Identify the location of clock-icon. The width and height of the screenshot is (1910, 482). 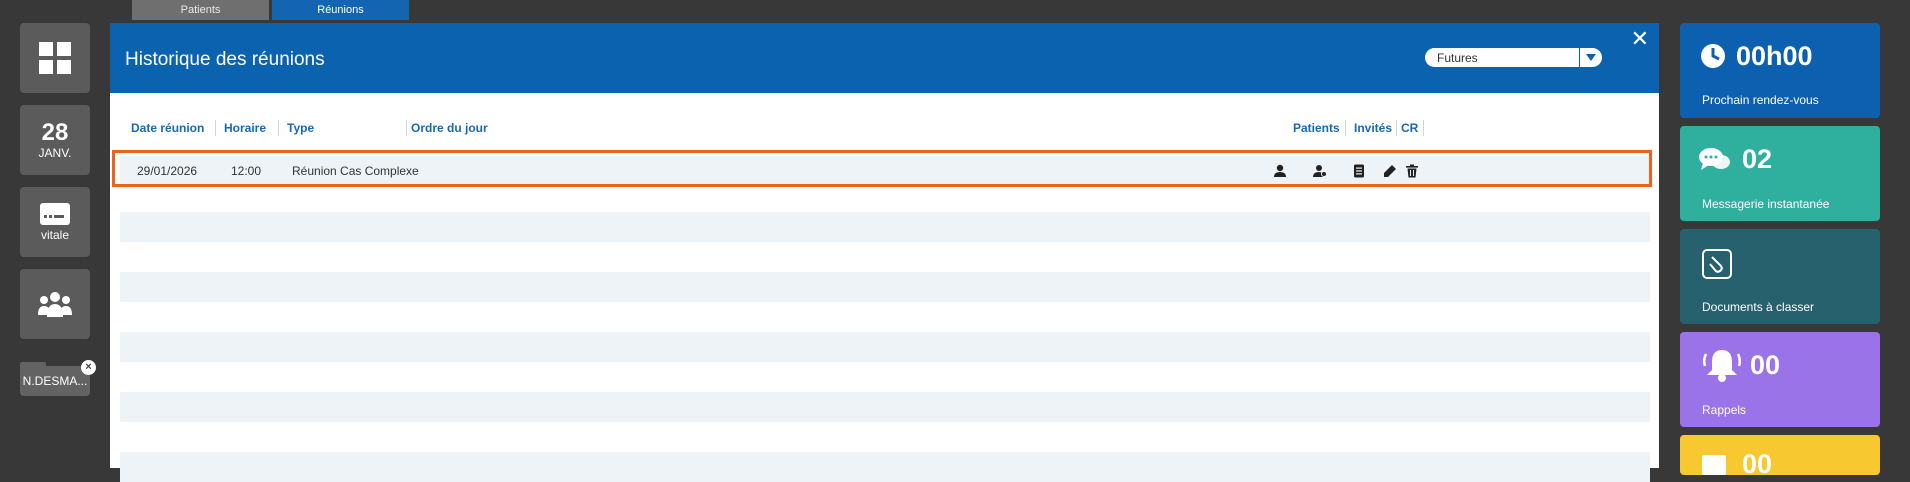
(1713, 56).